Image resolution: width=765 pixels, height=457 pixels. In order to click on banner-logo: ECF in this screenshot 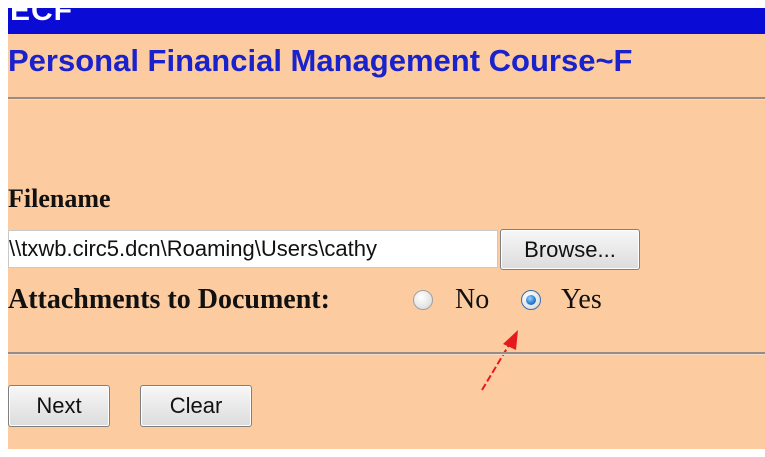, I will do `click(41, 17)`.